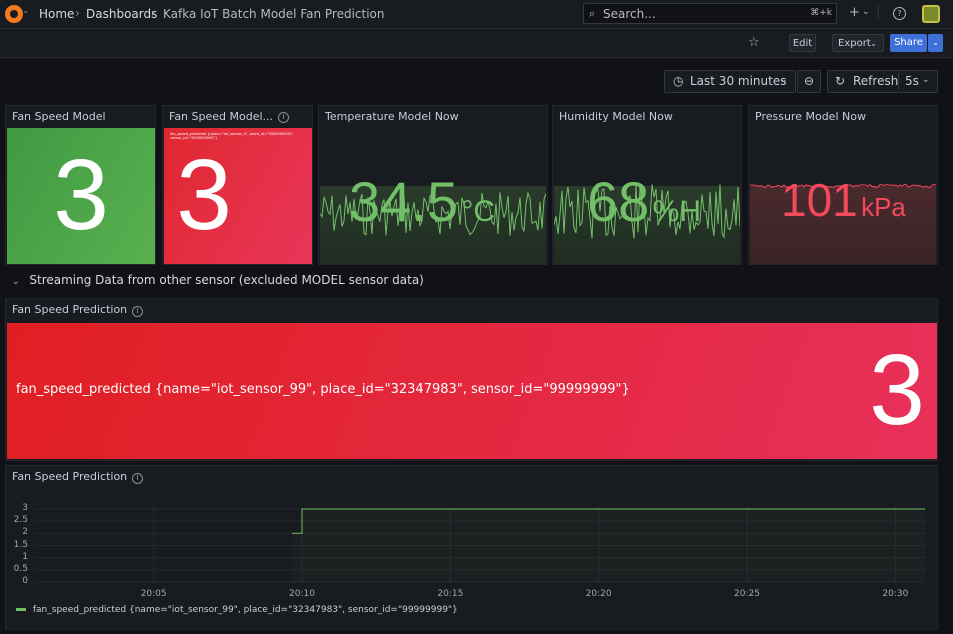  I want to click on refresh-icon: ↻, so click(840, 81).